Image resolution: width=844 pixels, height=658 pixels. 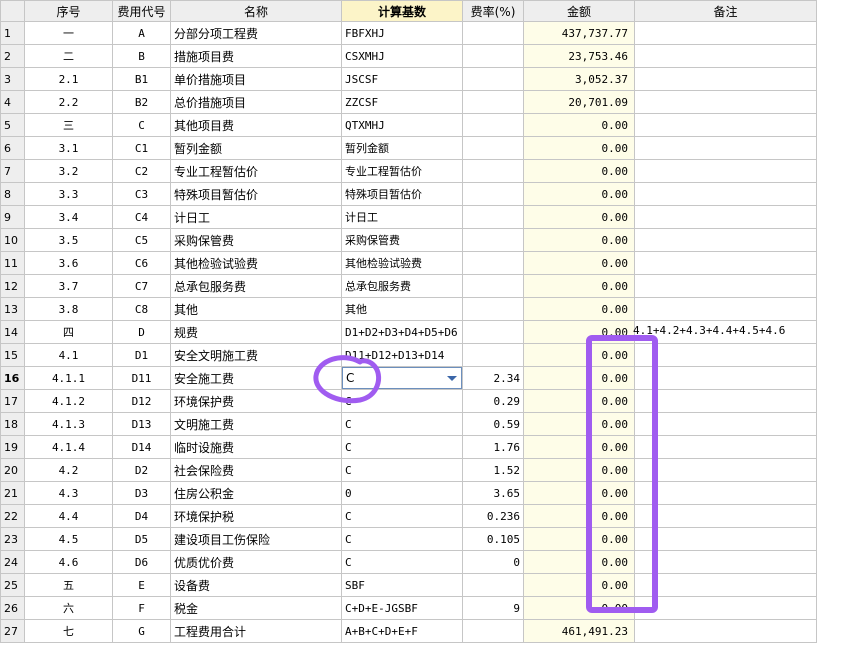 I want to click on code-cell: B1, so click(x=141, y=79).